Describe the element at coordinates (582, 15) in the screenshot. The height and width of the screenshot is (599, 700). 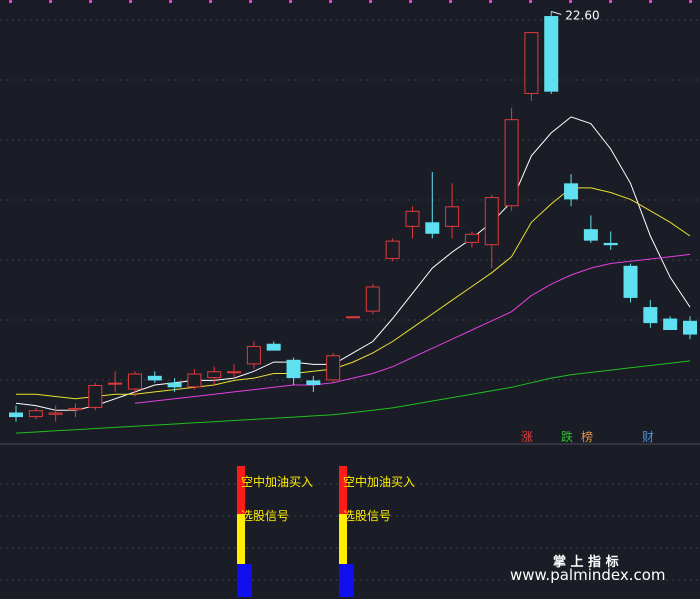
I see `price-label: 22.60` at that location.